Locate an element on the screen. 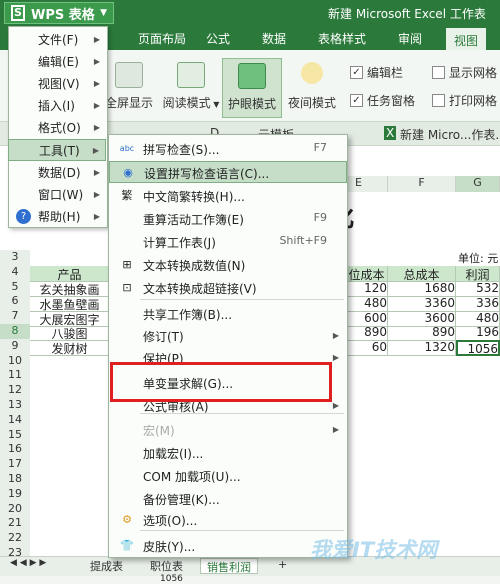 The width and height of the screenshot is (500, 584). row-header-18: 18 is located at coordinates (15, 480).